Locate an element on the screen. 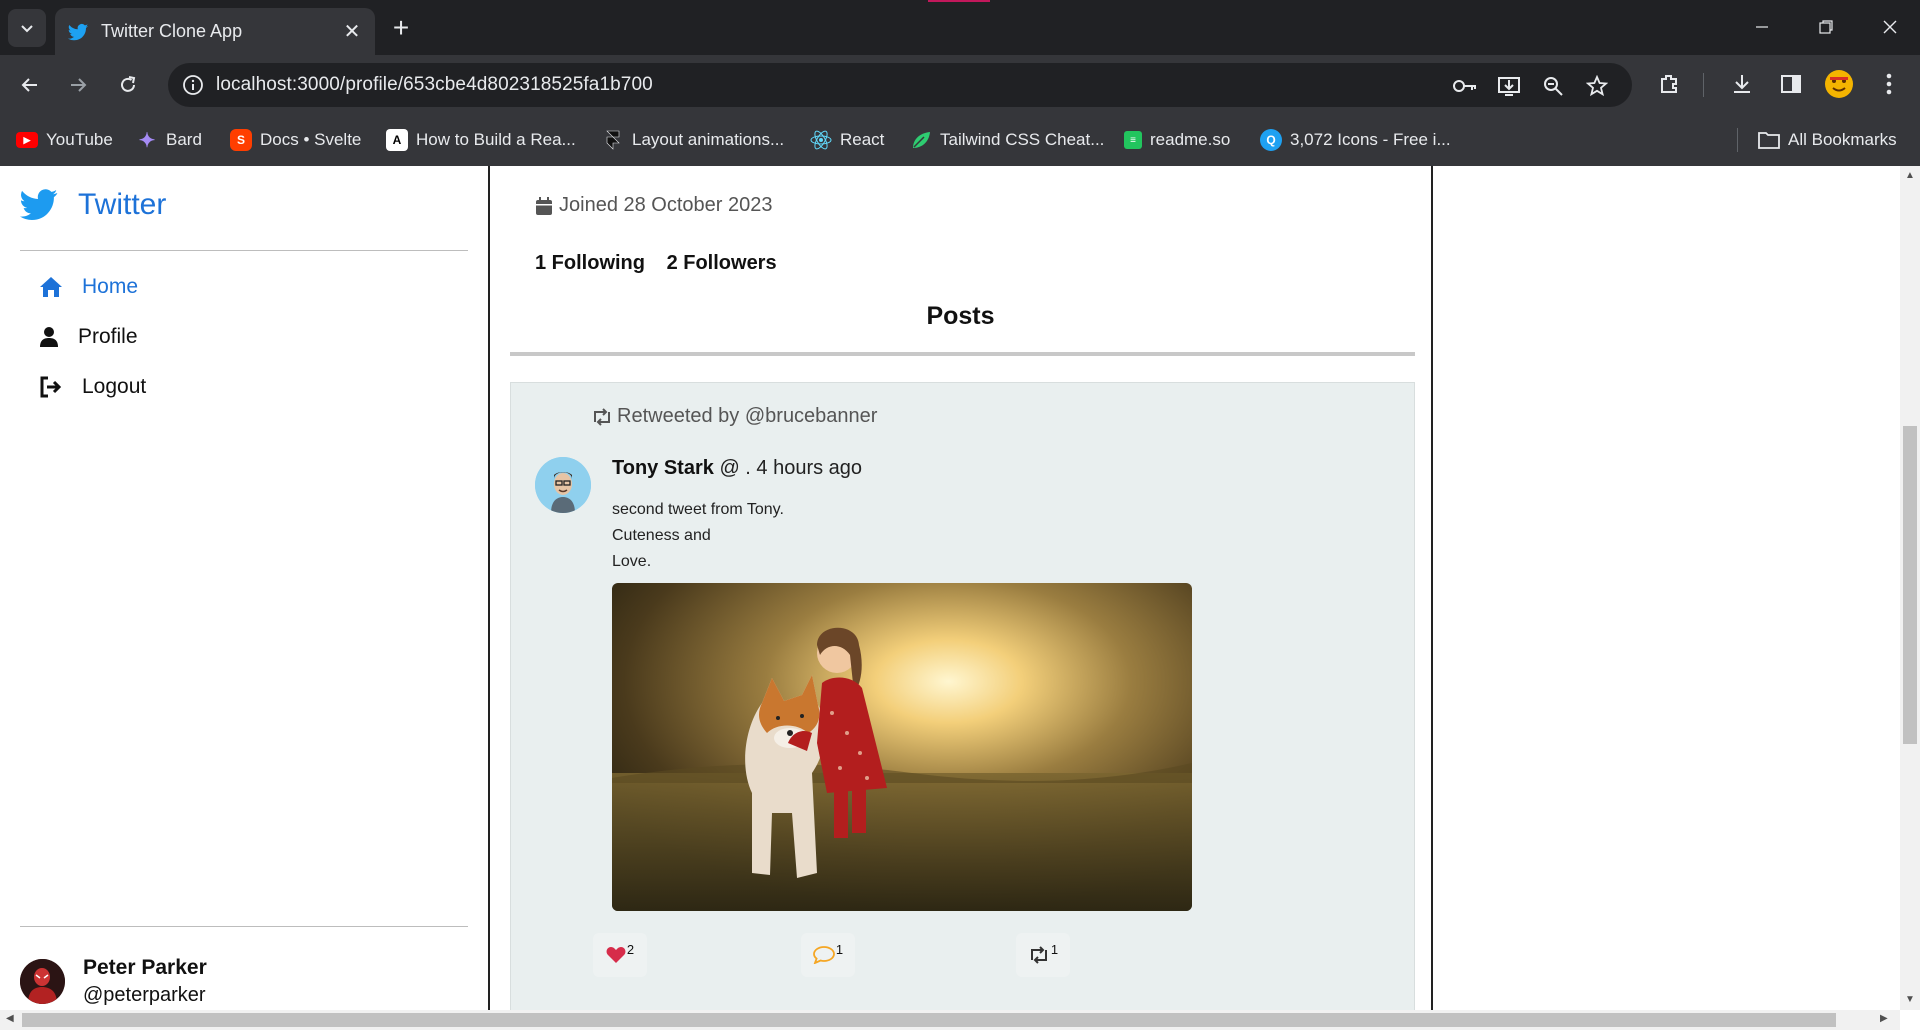  svelte-icon: S is located at coordinates (241, 140).